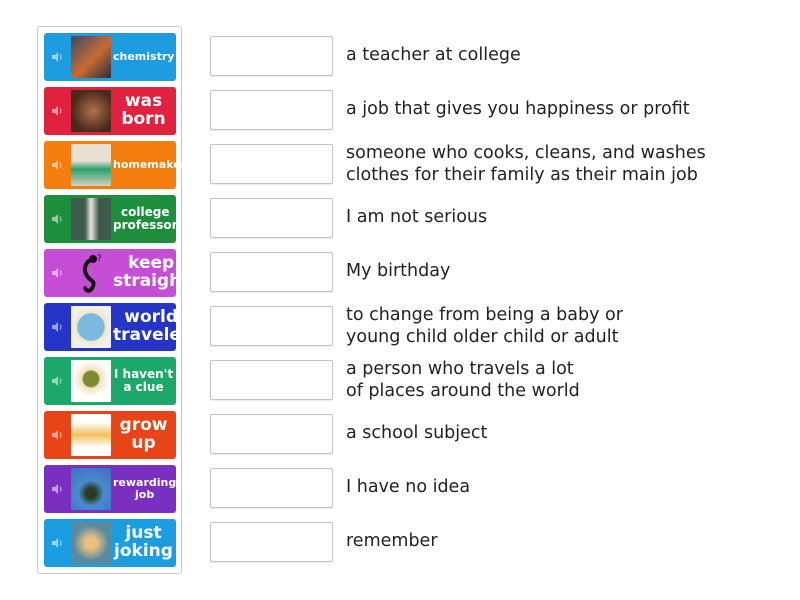 The image size is (800, 600). I want to click on chemistry-photo, so click(91, 57).